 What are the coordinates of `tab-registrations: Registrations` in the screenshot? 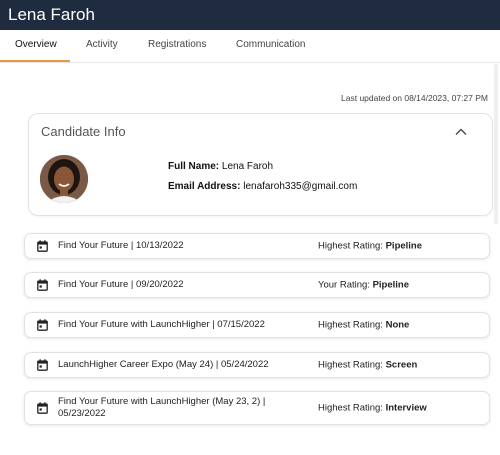 It's located at (177, 45).